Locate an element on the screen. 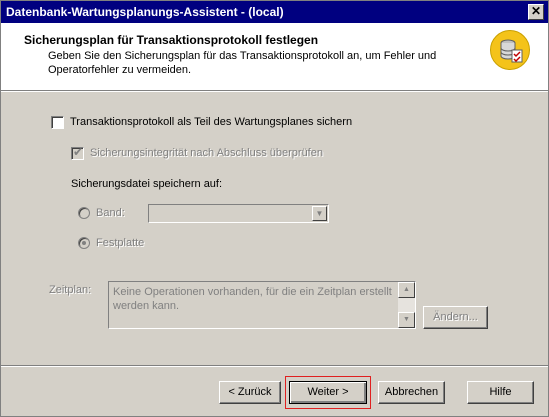  tape-radio is located at coordinates (84, 213).